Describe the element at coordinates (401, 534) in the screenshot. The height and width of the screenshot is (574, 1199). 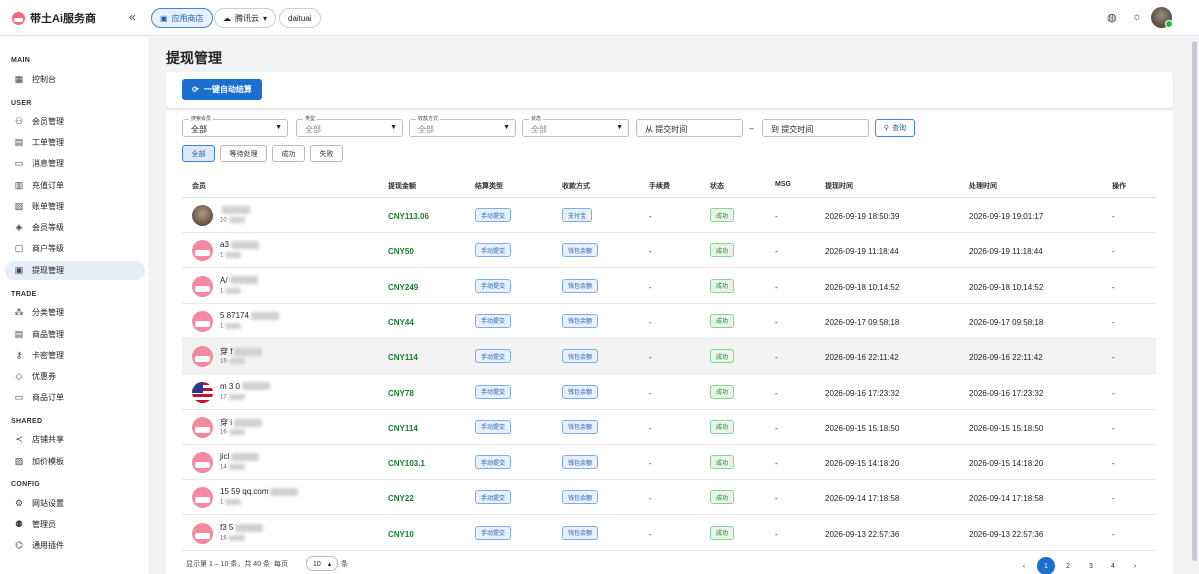
I see `amount-cell: CNY10` at that location.